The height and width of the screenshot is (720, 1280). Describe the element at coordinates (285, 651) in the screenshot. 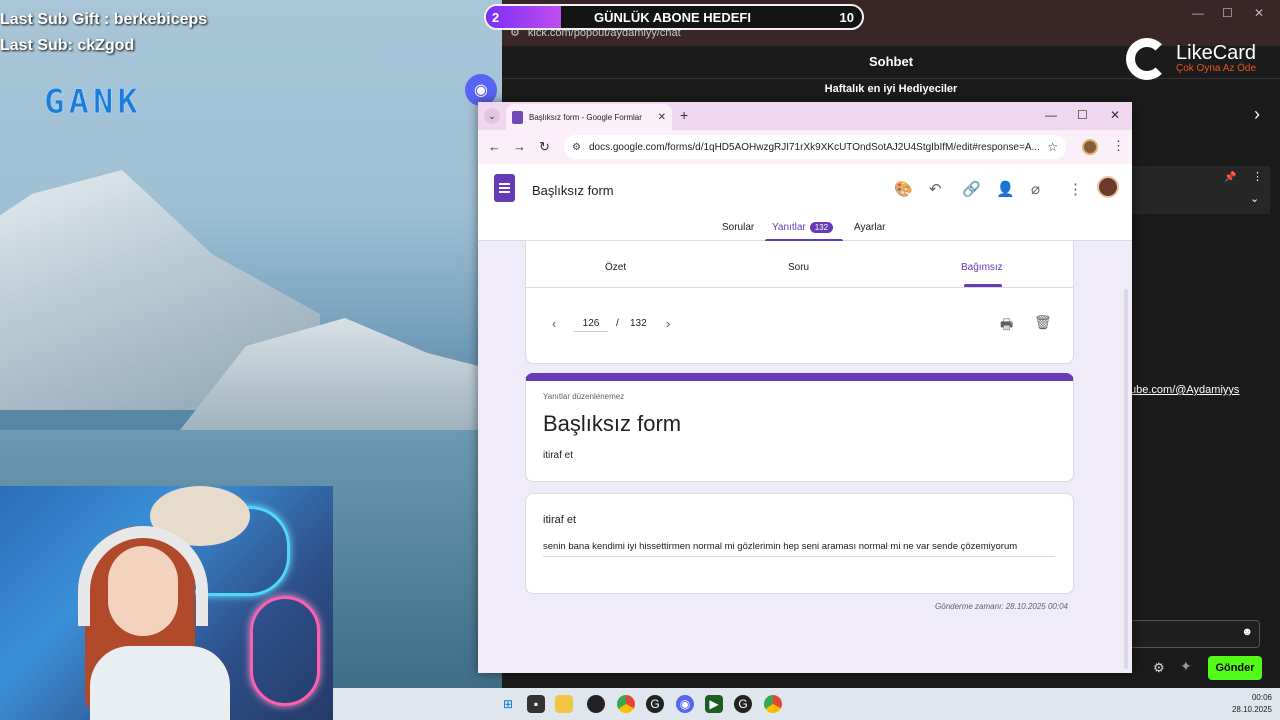

I see `neon-light` at that location.